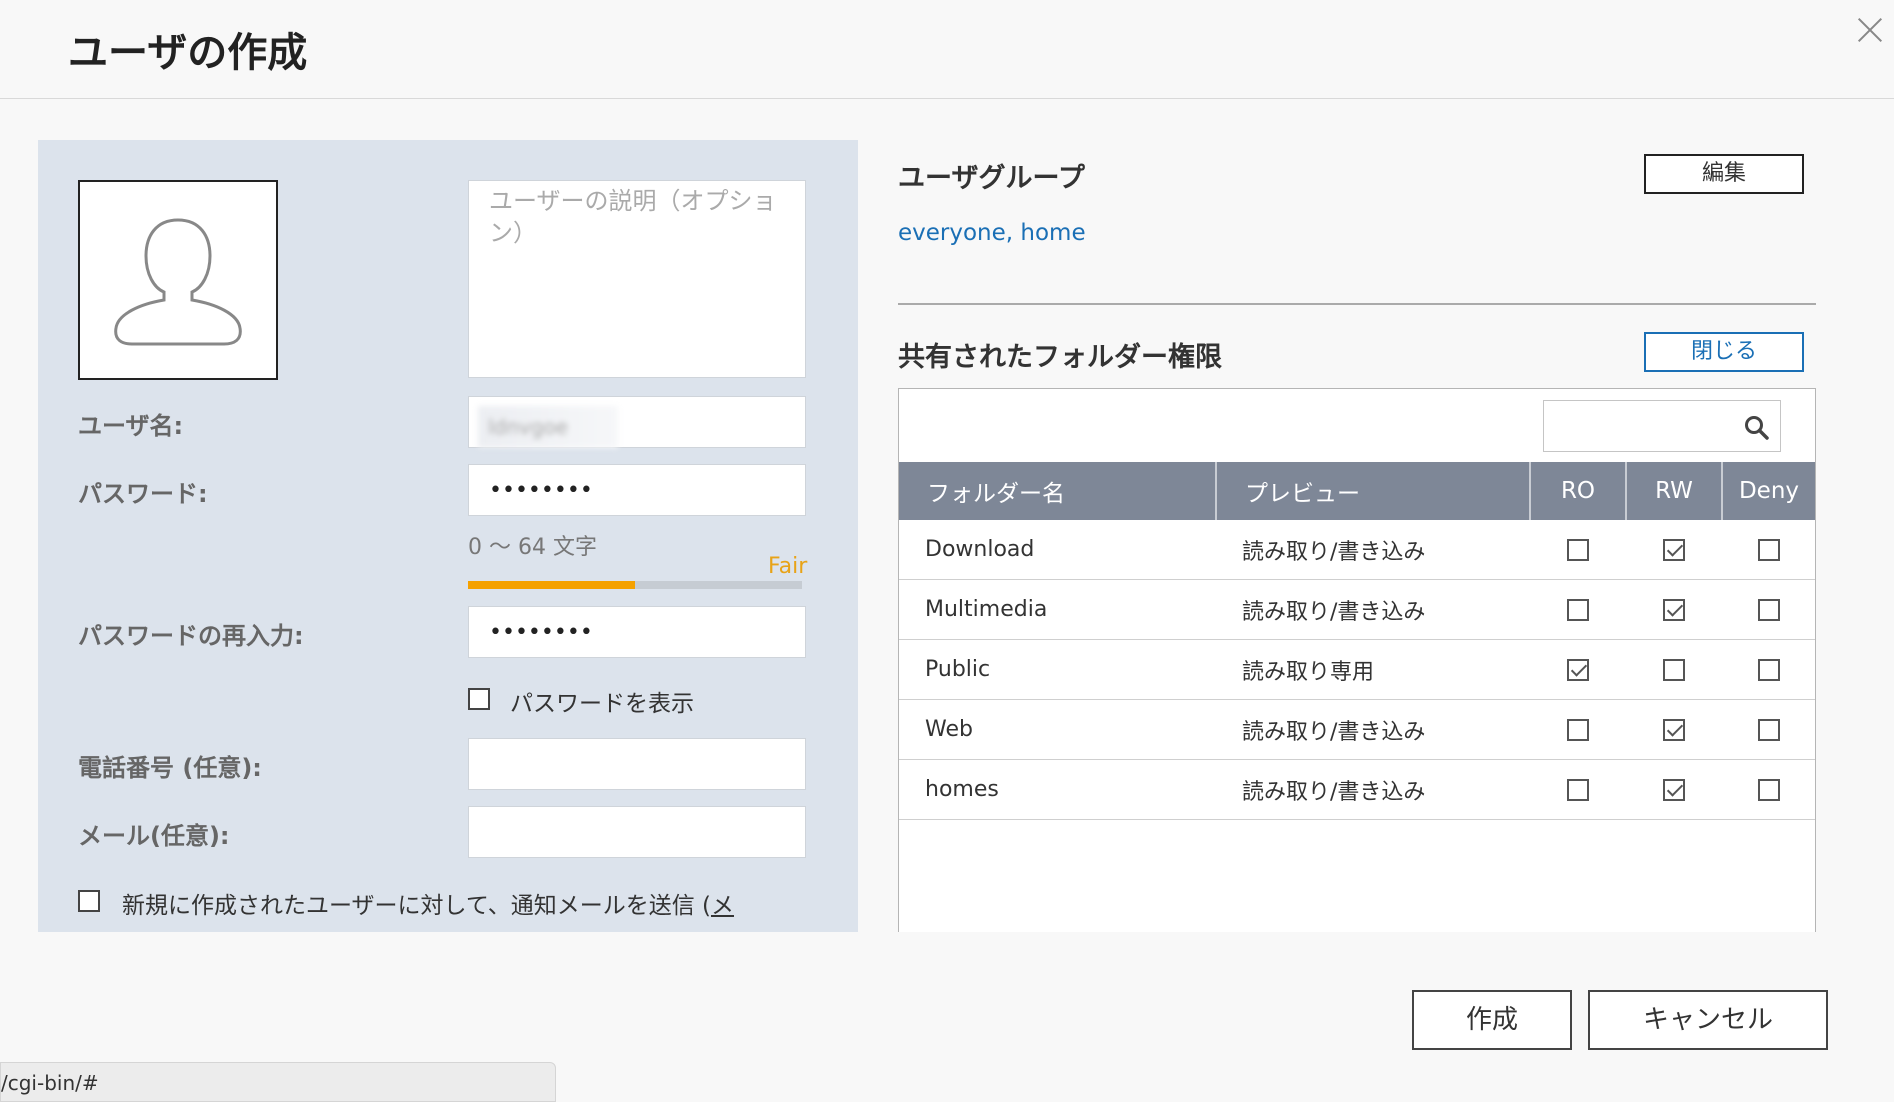 The height and width of the screenshot is (1102, 1894). Describe the element at coordinates (1057, 669) in the screenshot. I see `folder-name-cell: Public` at that location.